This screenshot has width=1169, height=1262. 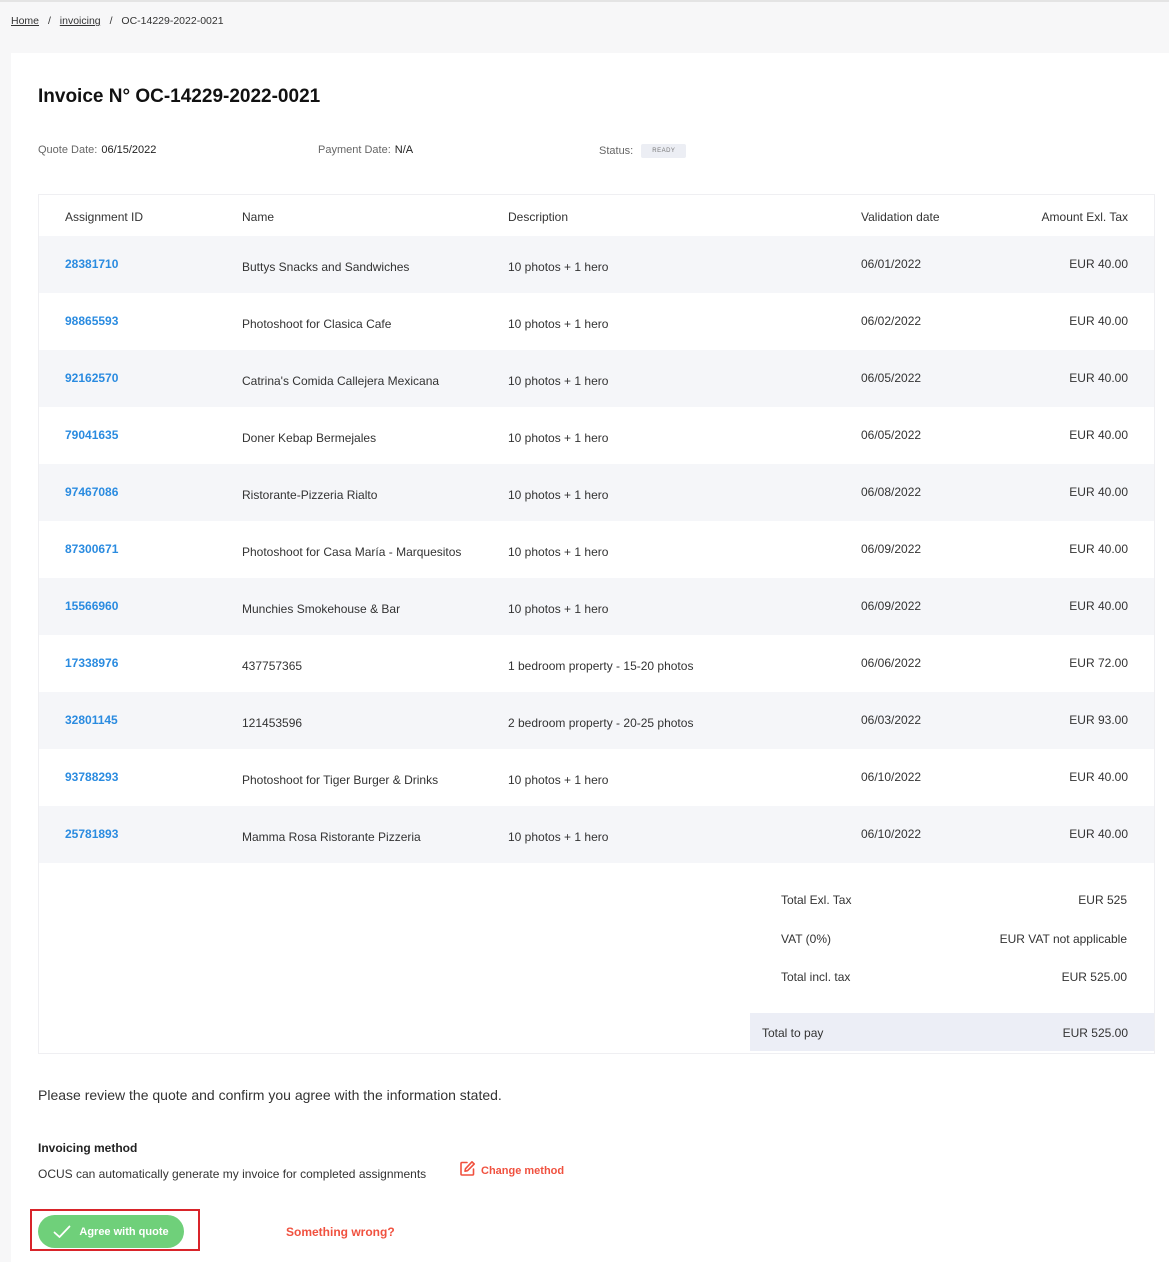 What do you see at coordinates (272, 723) in the screenshot?
I see `assignment-name: 121453596` at bounding box center [272, 723].